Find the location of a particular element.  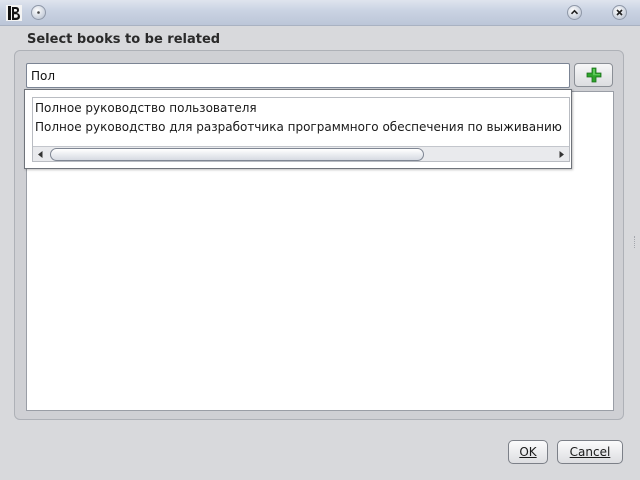

close-icon is located at coordinates (619, 12).